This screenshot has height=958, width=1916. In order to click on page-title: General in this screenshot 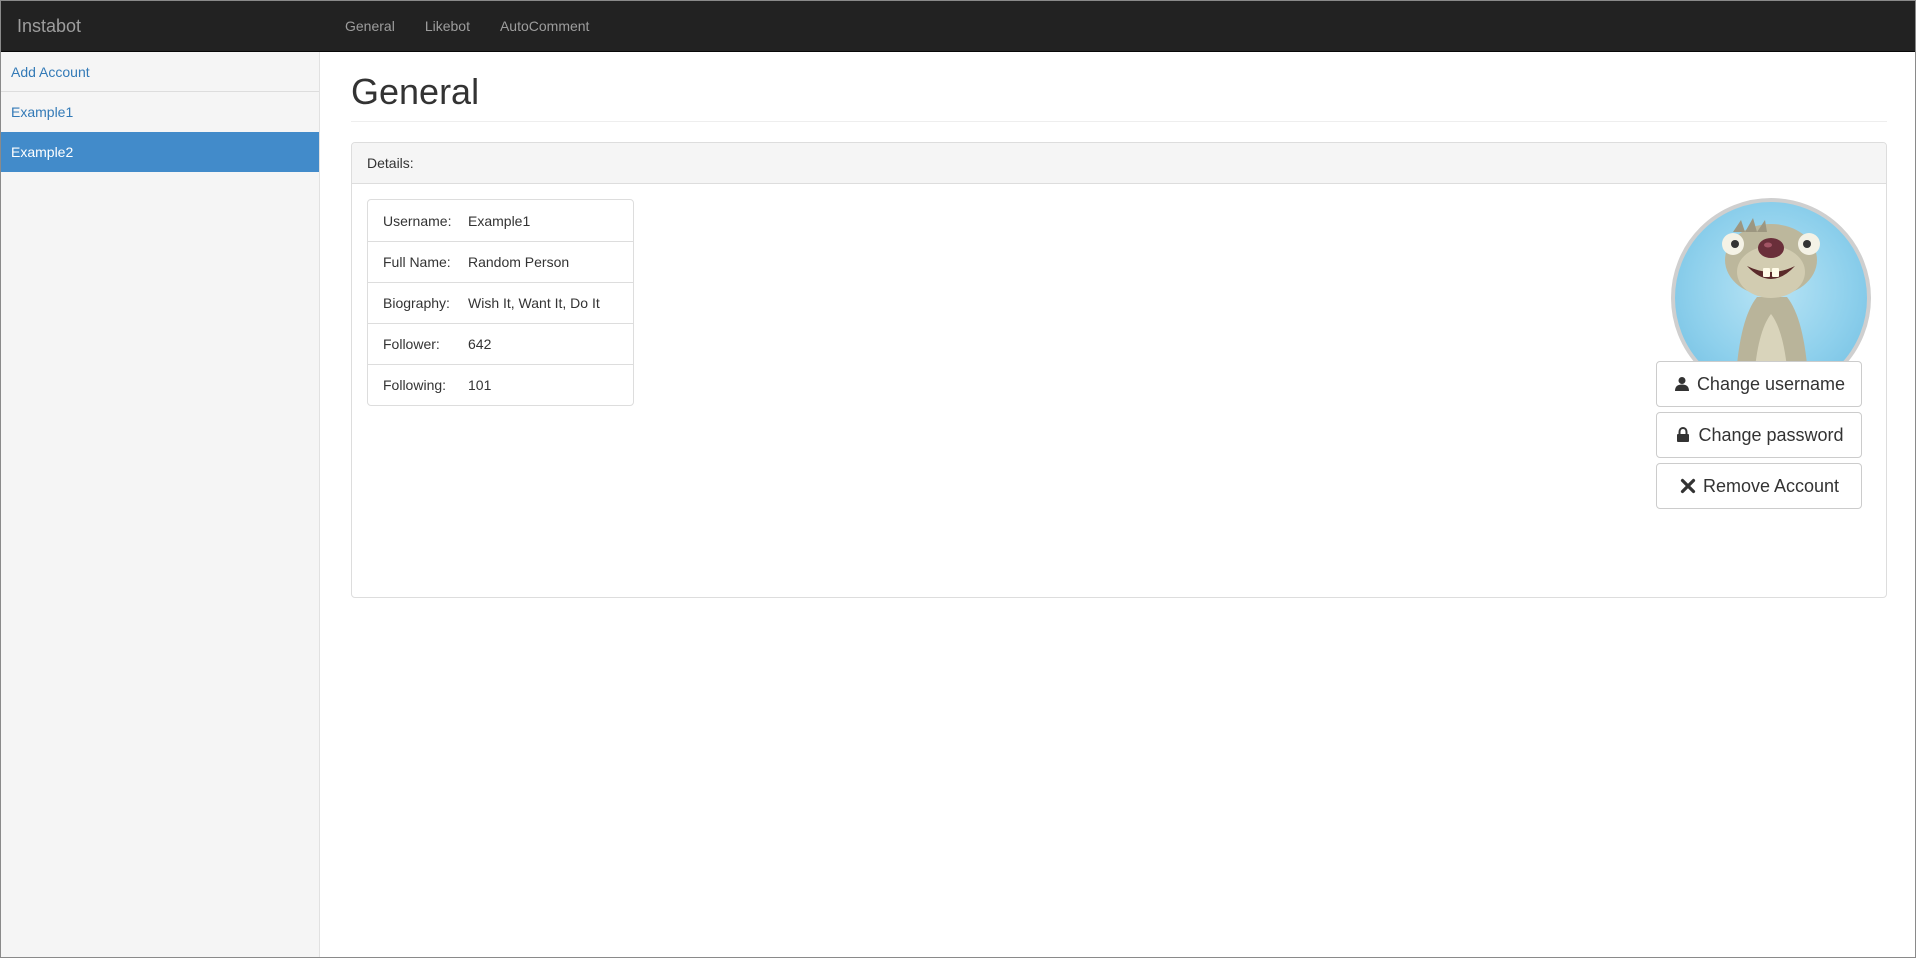, I will do `click(415, 91)`.